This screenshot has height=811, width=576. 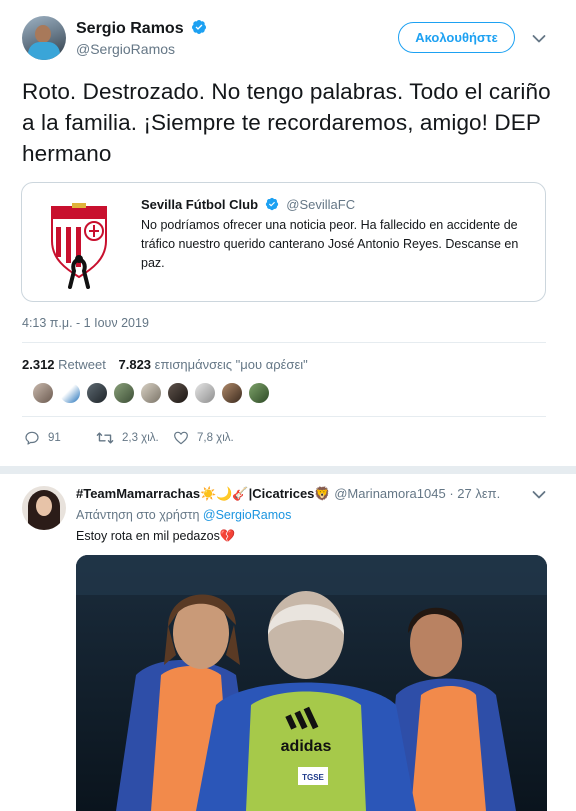 What do you see at coordinates (42, 438) in the screenshot?
I see `reply-action: 91` at bounding box center [42, 438].